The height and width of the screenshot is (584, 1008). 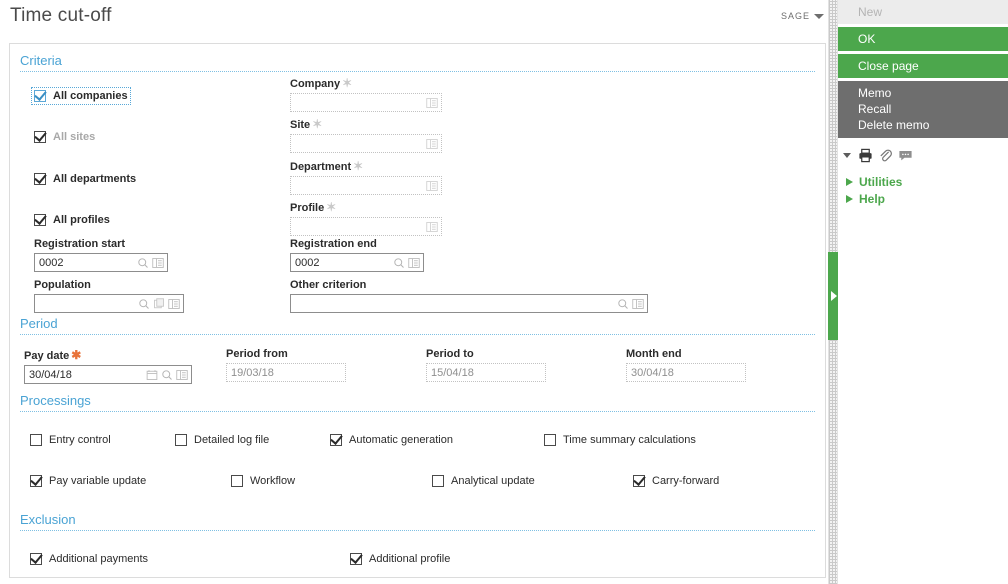 What do you see at coordinates (159, 303) in the screenshot?
I see `selection-icon` at bounding box center [159, 303].